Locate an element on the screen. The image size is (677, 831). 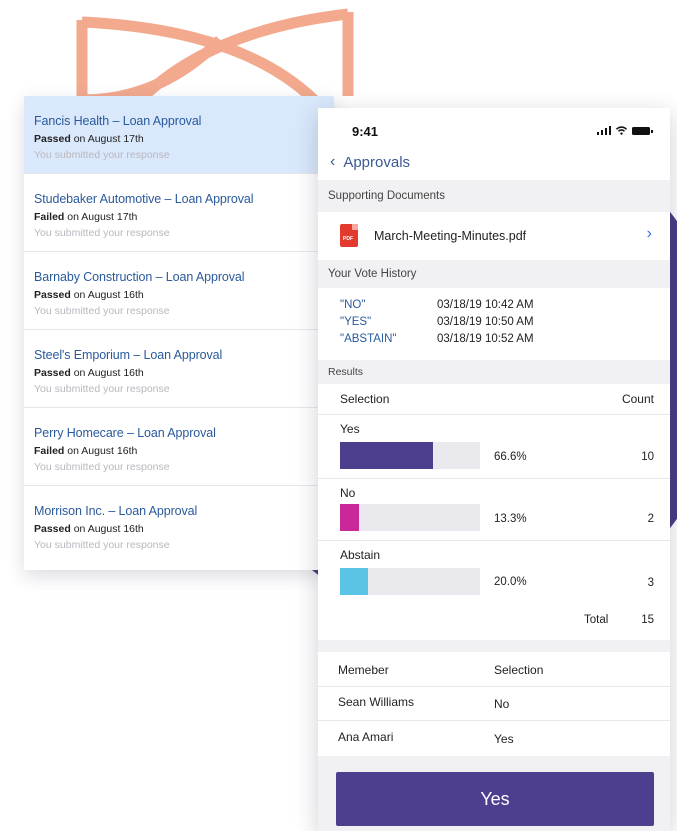
member-selection: Yes is located at coordinates (504, 739).